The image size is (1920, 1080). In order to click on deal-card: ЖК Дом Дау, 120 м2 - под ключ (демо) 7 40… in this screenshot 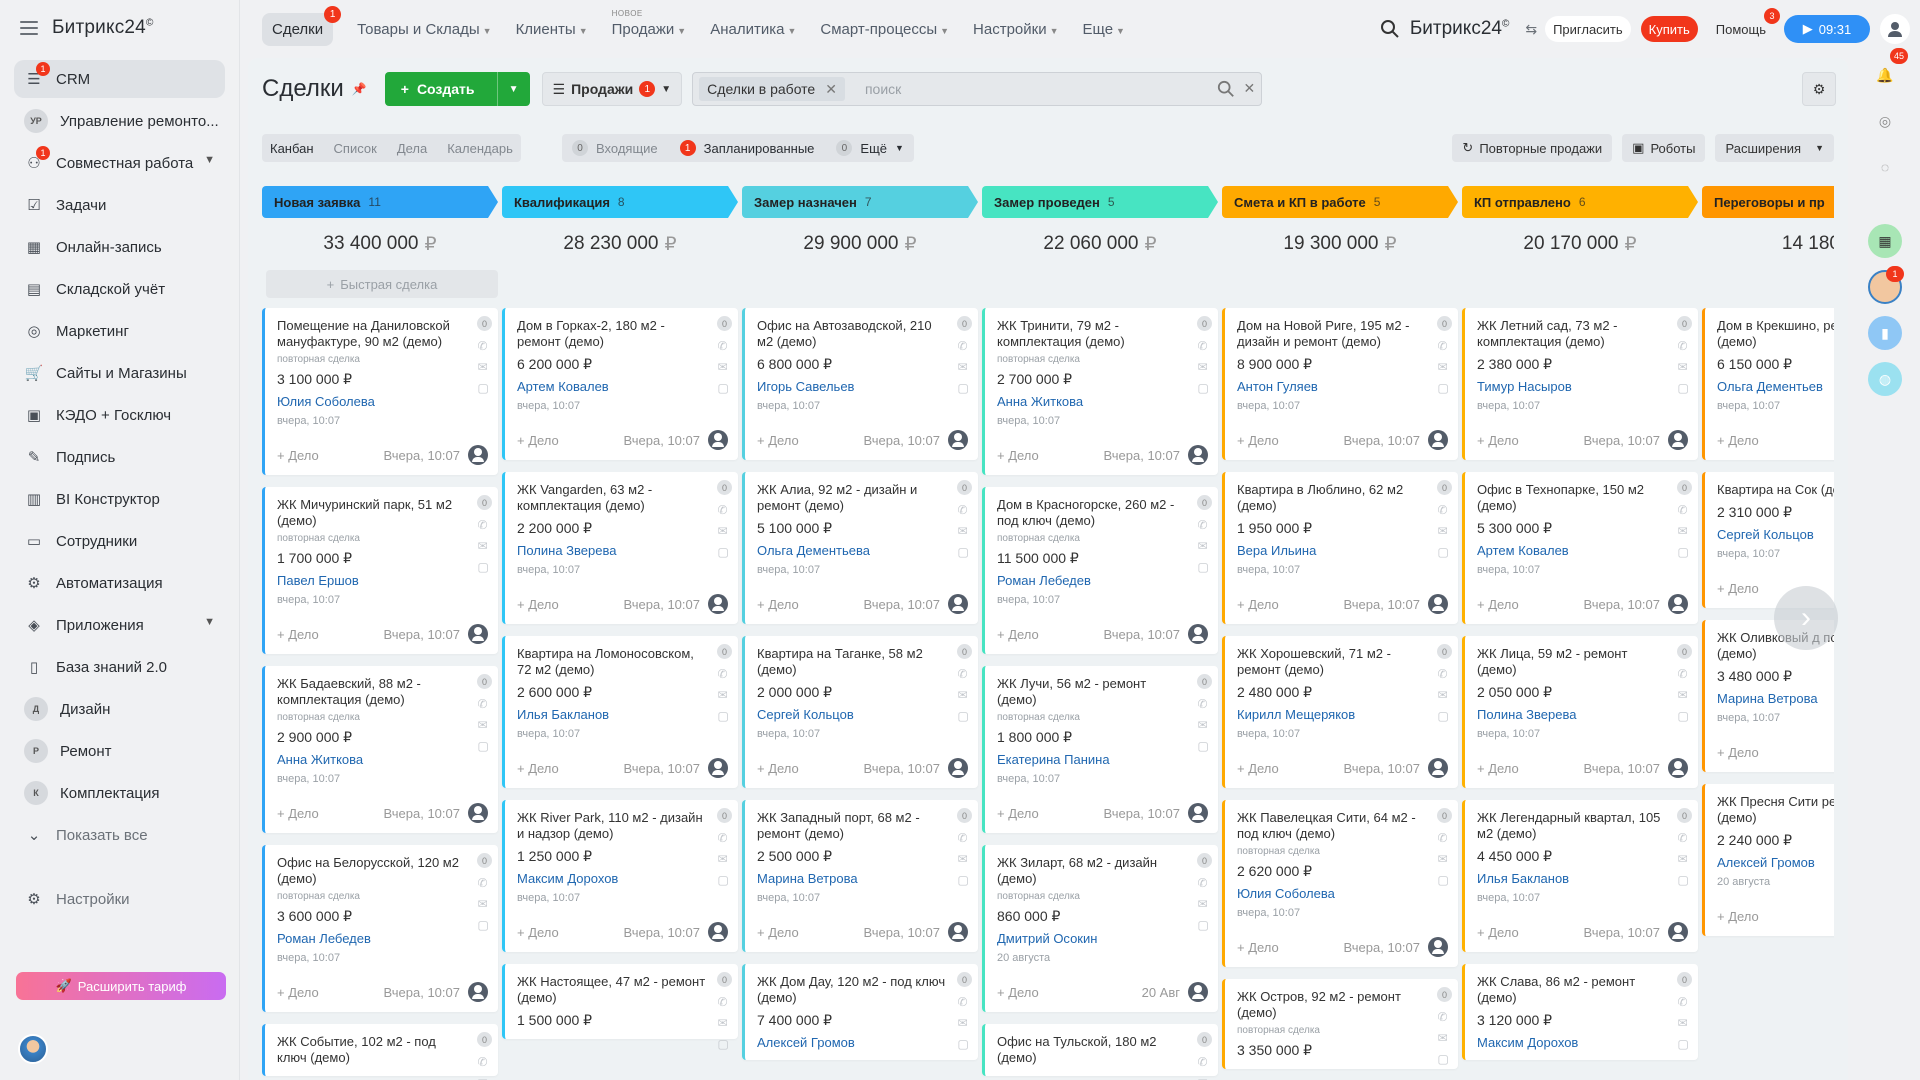, I will do `click(860, 1012)`.